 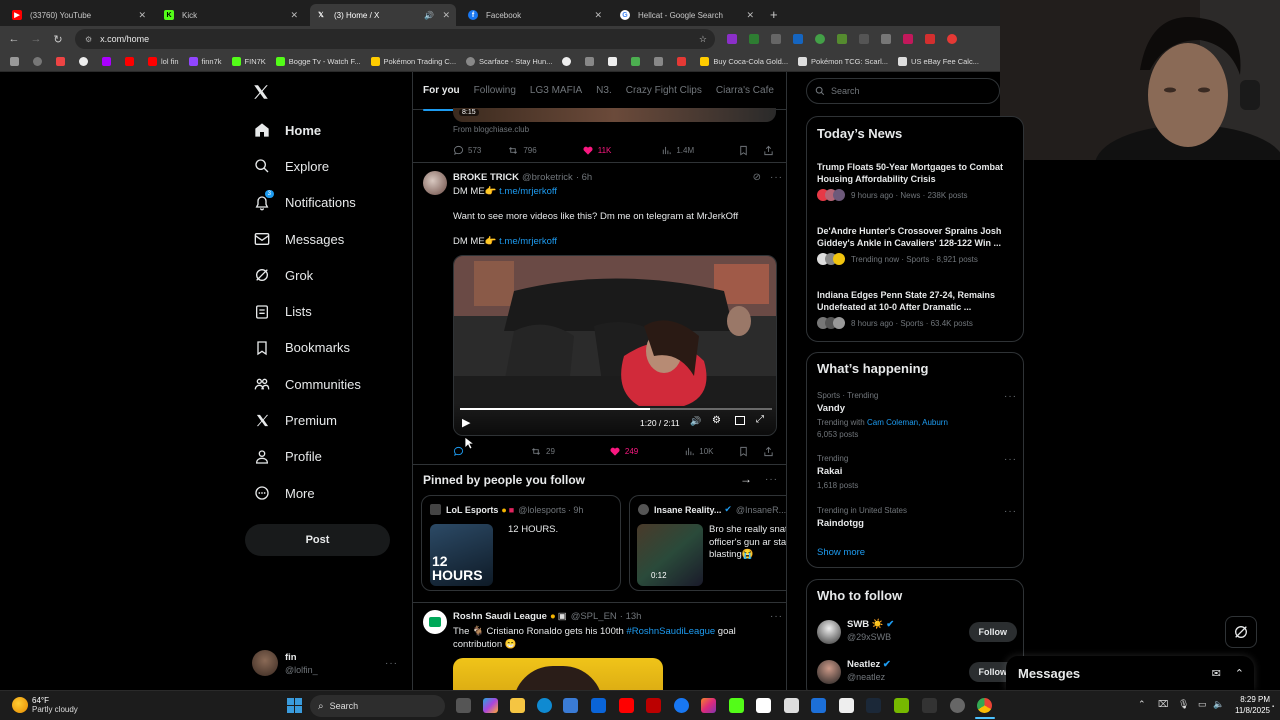 What do you see at coordinates (716, 420) in the screenshot?
I see `settings-icon: ⚙` at bounding box center [716, 420].